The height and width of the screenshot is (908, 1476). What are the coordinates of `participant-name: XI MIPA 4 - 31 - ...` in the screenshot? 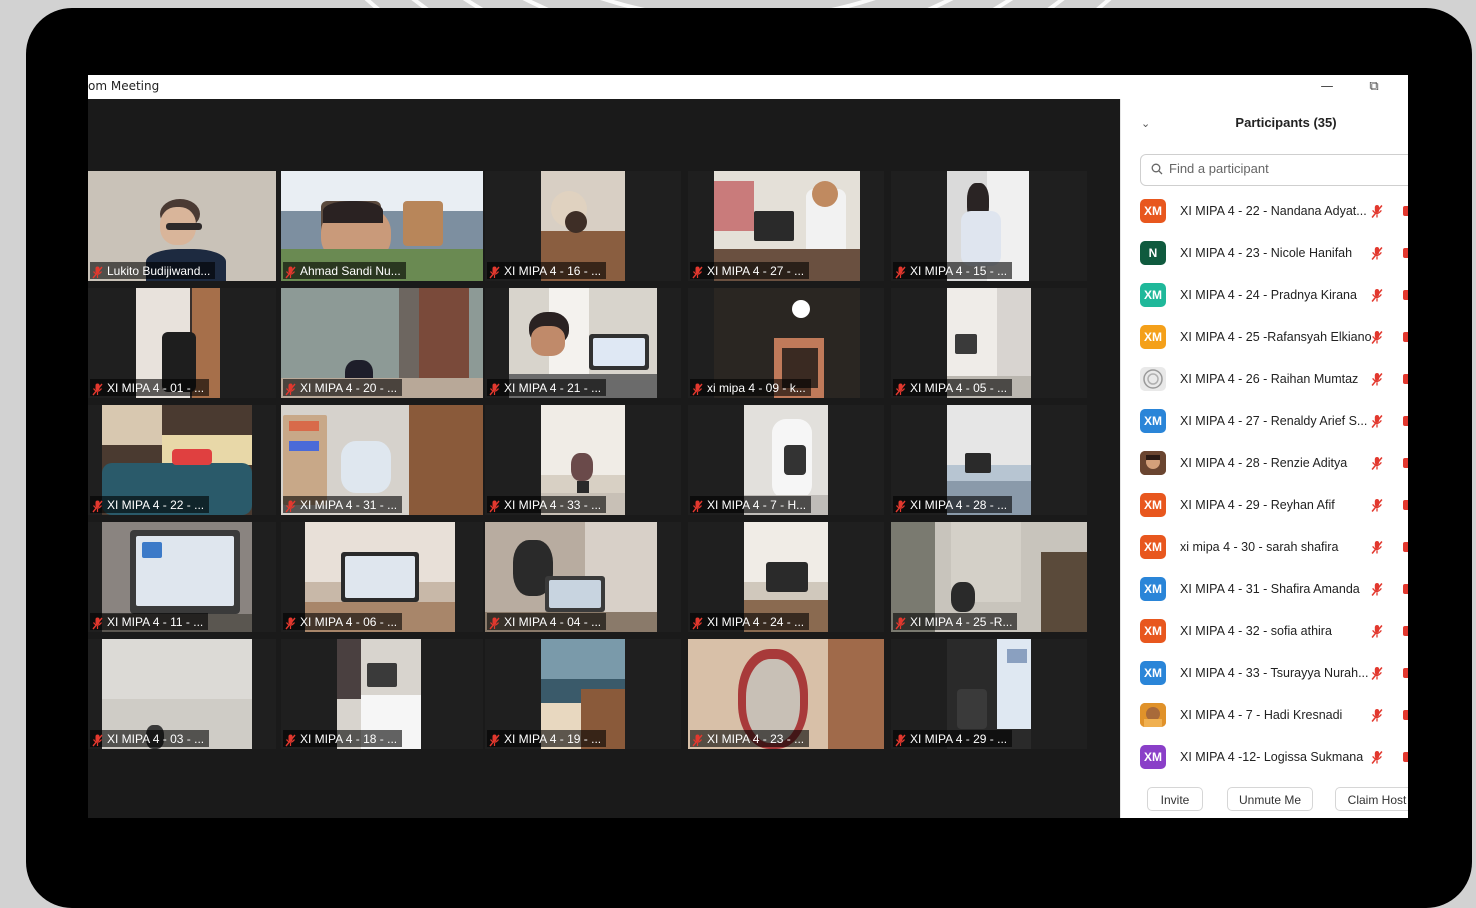 It's located at (349, 504).